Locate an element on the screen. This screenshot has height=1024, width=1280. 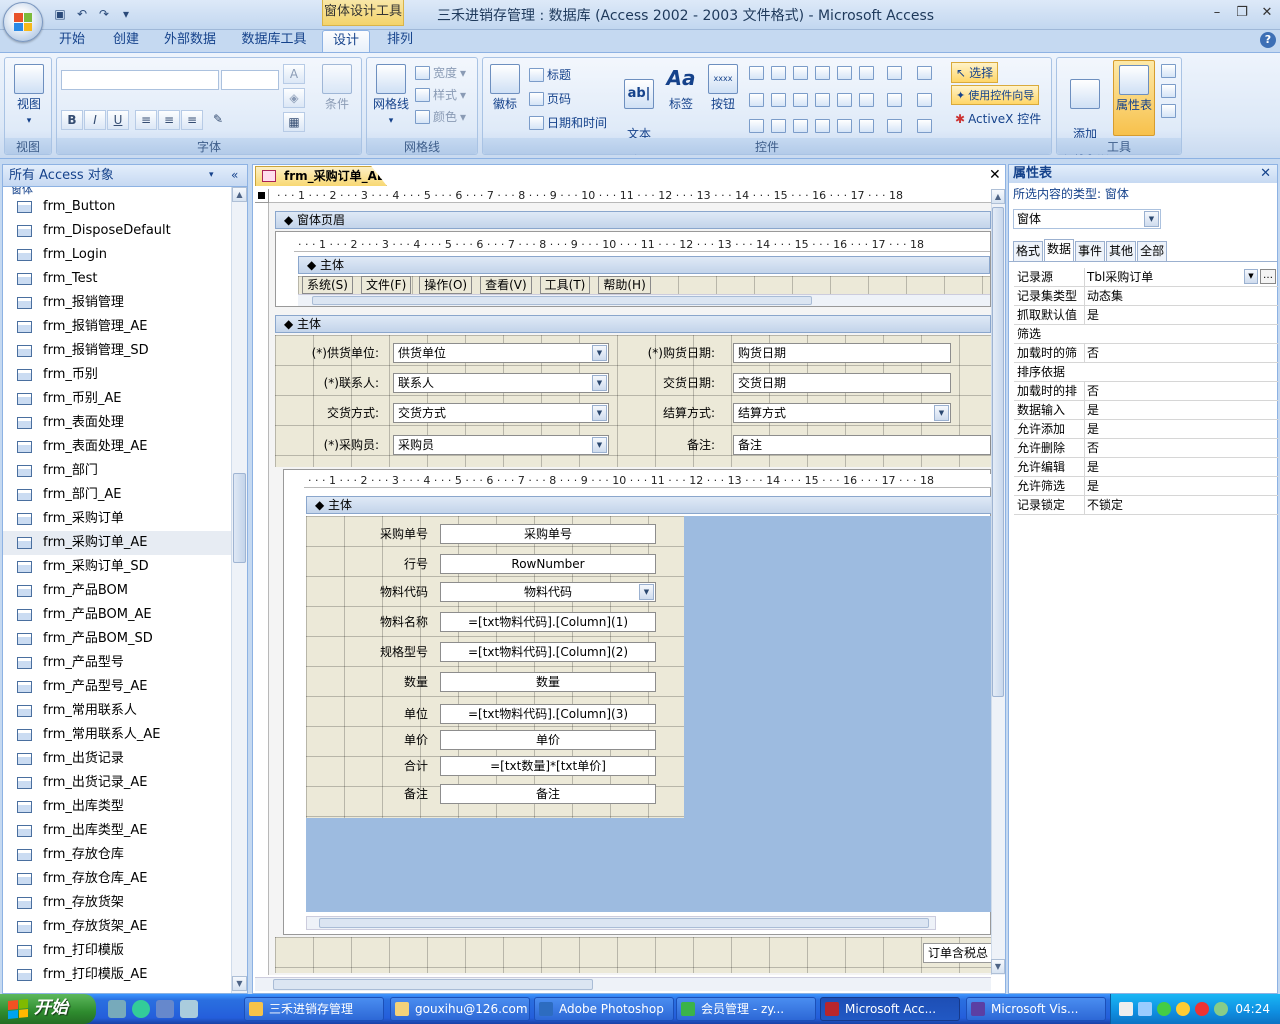
nav-item: frm_产品BOM_SD is located at coordinates (117, 639).